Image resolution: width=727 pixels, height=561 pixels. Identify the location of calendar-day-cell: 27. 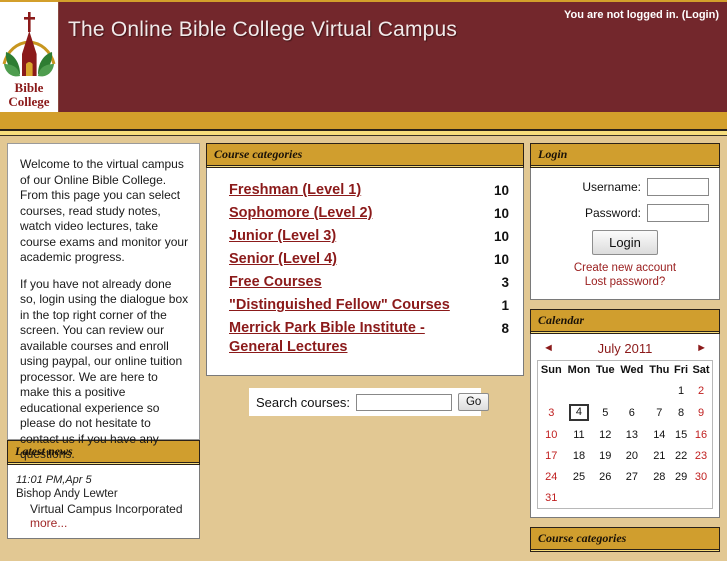
(631, 476).